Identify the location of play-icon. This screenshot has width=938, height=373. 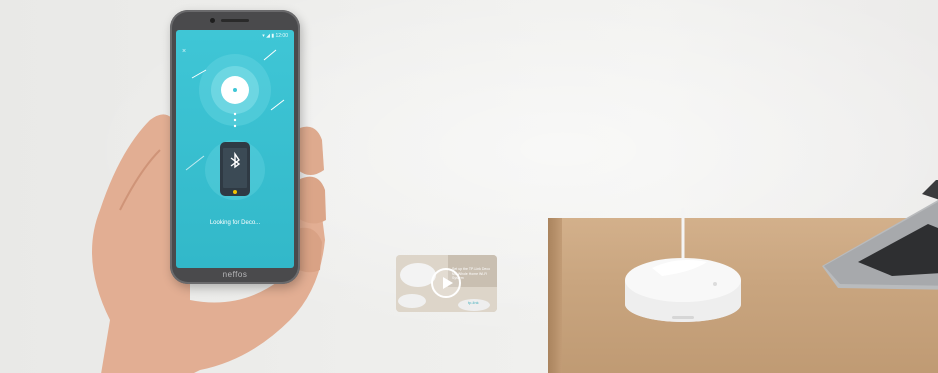
(446, 283).